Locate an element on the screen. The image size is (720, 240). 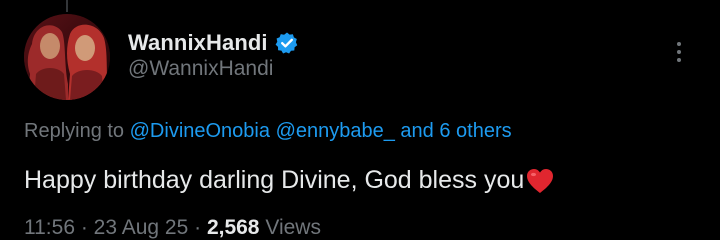
more-options-icon is located at coordinates (679, 52).